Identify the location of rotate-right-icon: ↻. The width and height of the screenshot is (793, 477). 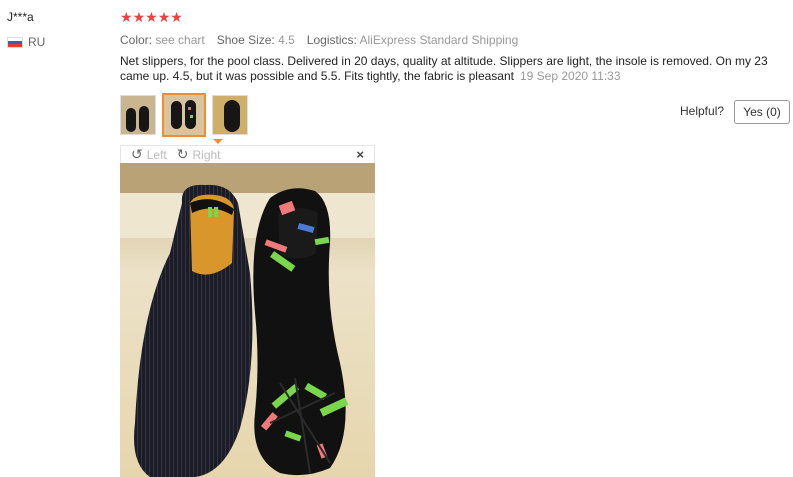
(182, 154).